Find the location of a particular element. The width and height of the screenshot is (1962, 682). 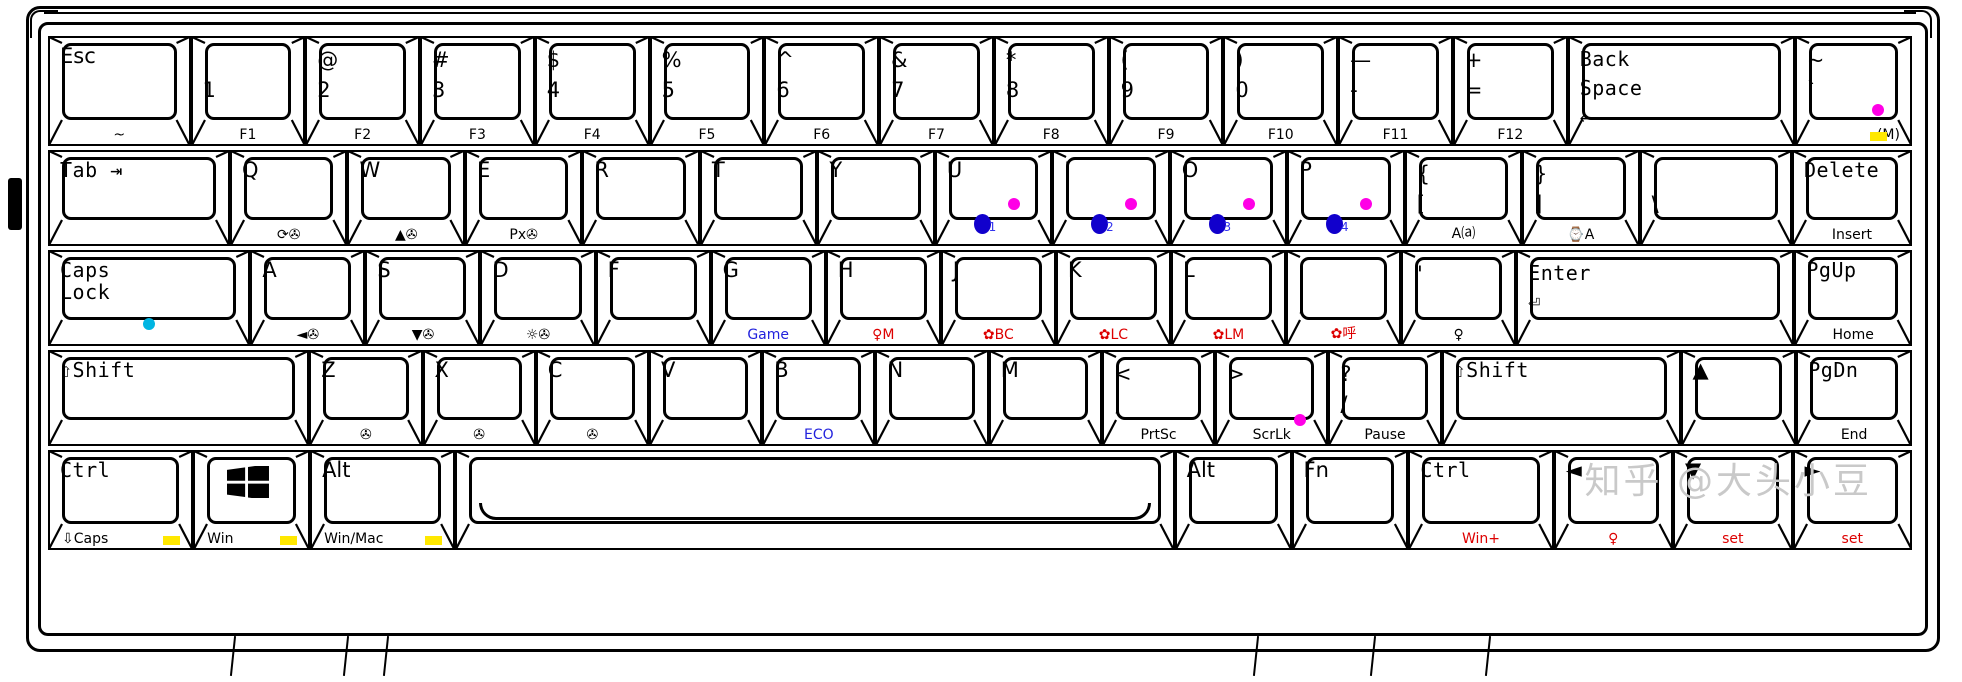

key-sub-legend: Pause is located at coordinates (1385, 435).